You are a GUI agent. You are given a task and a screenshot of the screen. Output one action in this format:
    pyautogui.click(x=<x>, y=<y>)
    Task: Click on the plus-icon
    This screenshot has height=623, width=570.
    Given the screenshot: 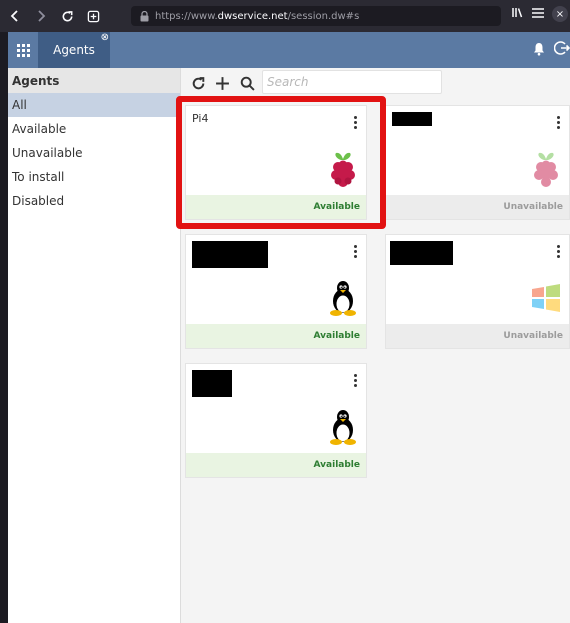 What is the action you would take?
    pyautogui.click(x=222, y=83)
    